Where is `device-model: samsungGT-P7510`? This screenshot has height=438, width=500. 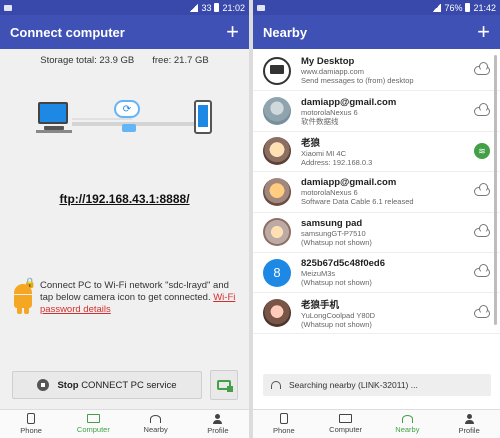 device-model: samsungGT-P7510 is located at coordinates (333, 233).